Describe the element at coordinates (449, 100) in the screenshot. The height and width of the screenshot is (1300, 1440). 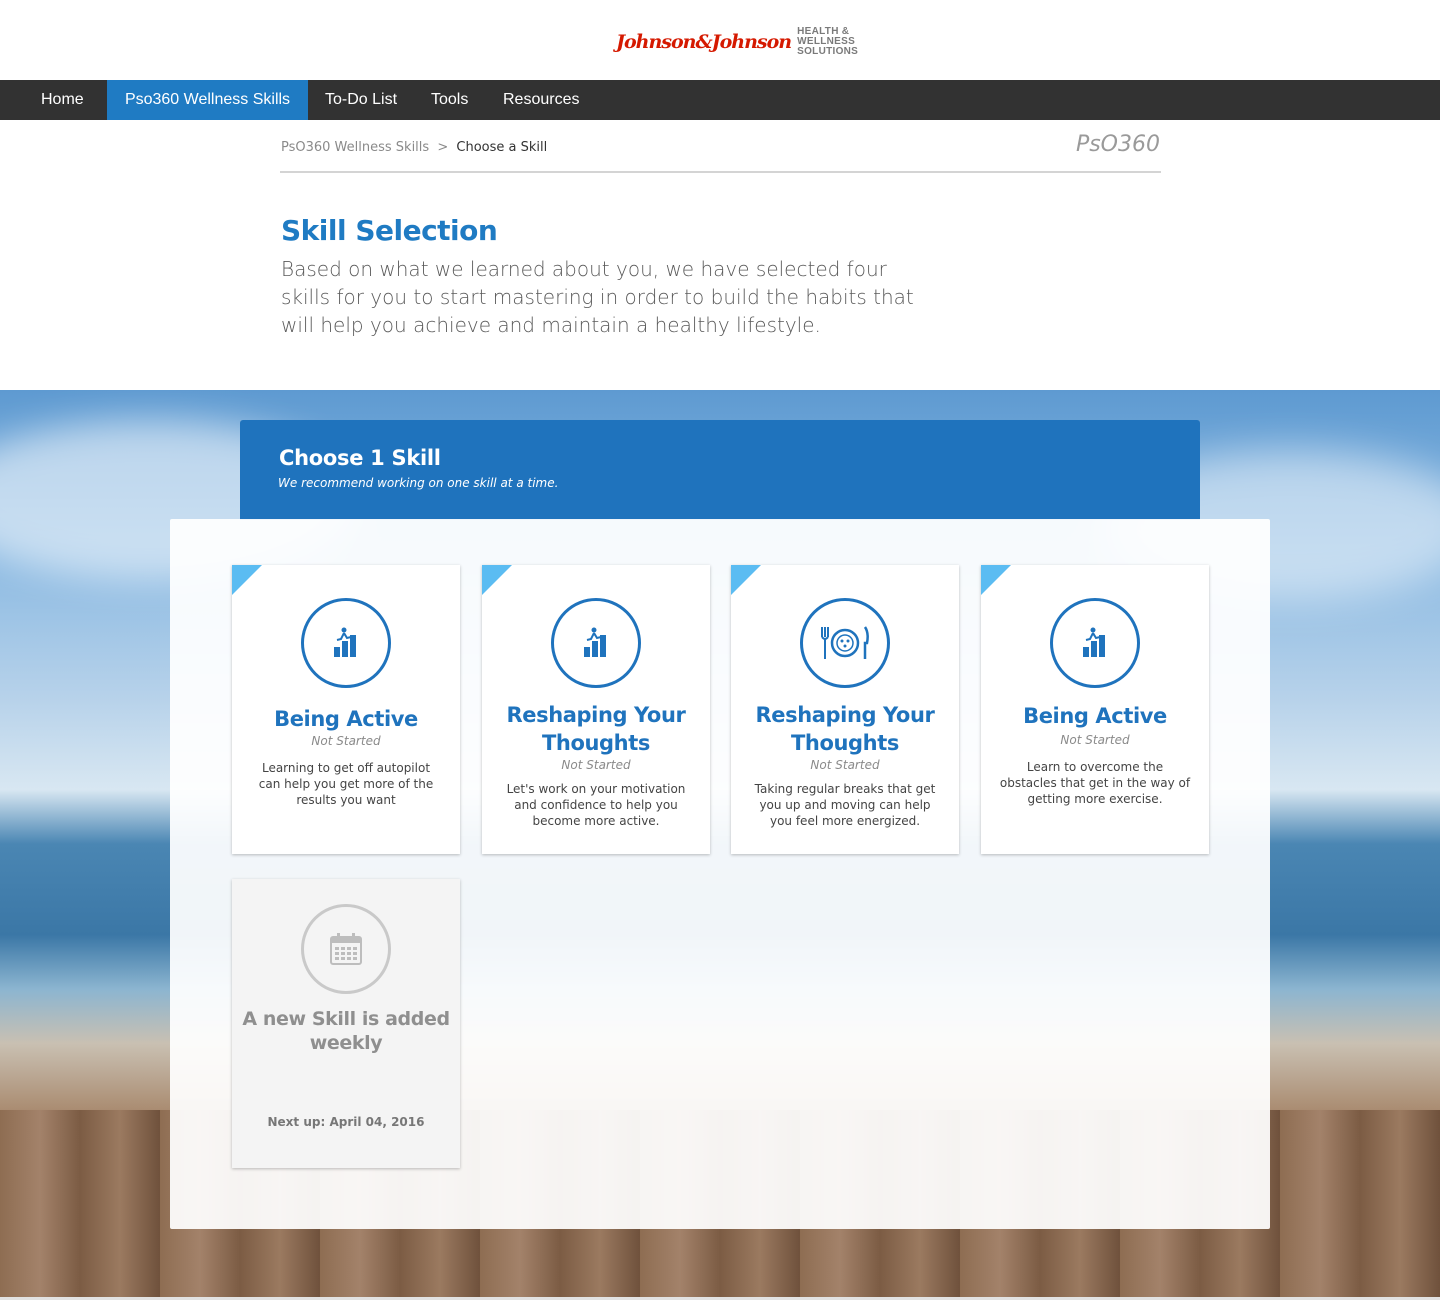
I see `nav-item-tools: Tools` at that location.